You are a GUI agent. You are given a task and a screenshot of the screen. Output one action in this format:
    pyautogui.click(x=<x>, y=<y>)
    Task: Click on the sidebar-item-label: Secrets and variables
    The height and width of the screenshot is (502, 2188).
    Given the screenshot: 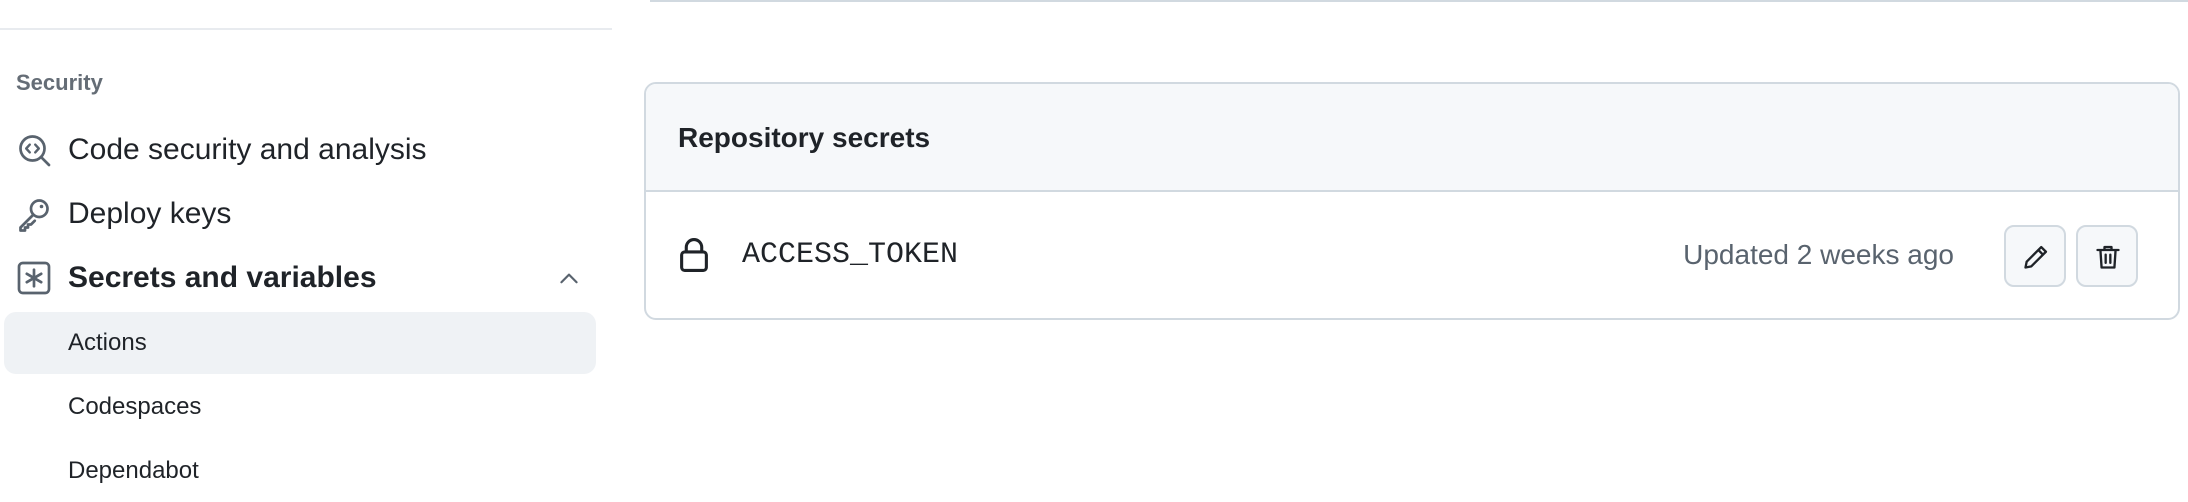 What is the action you would take?
    pyautogui.click(x=222, y=277)
    